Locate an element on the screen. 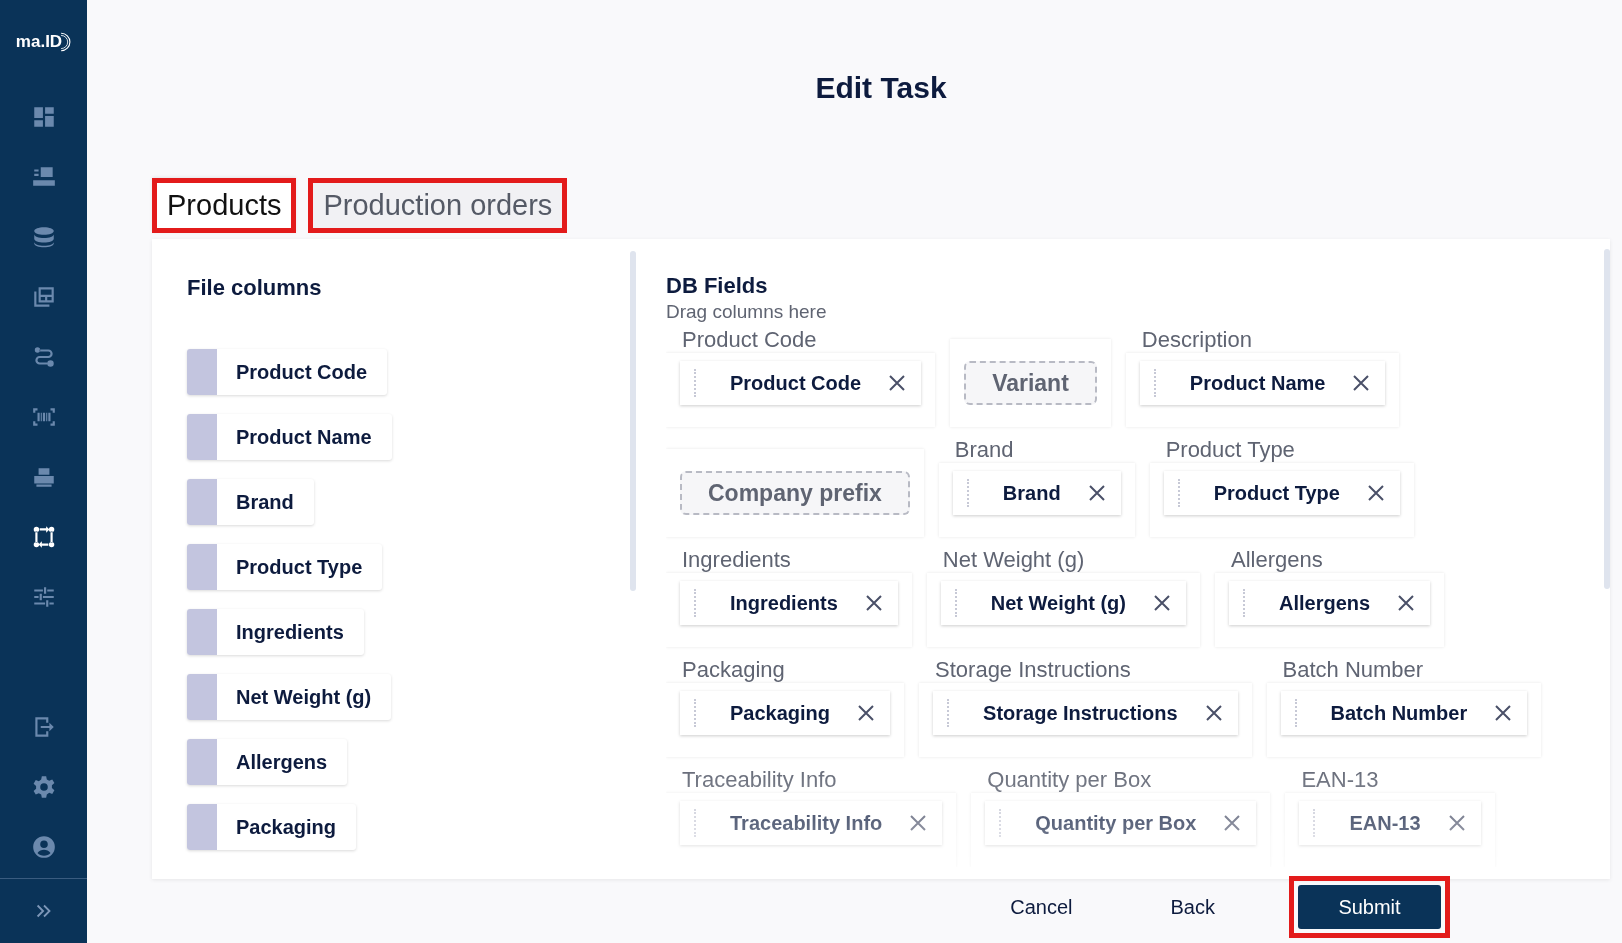 Image resolution: width=1622 pixels, height=943 pixels. drop-zone: Brand is located at coordinates (1036, 500).